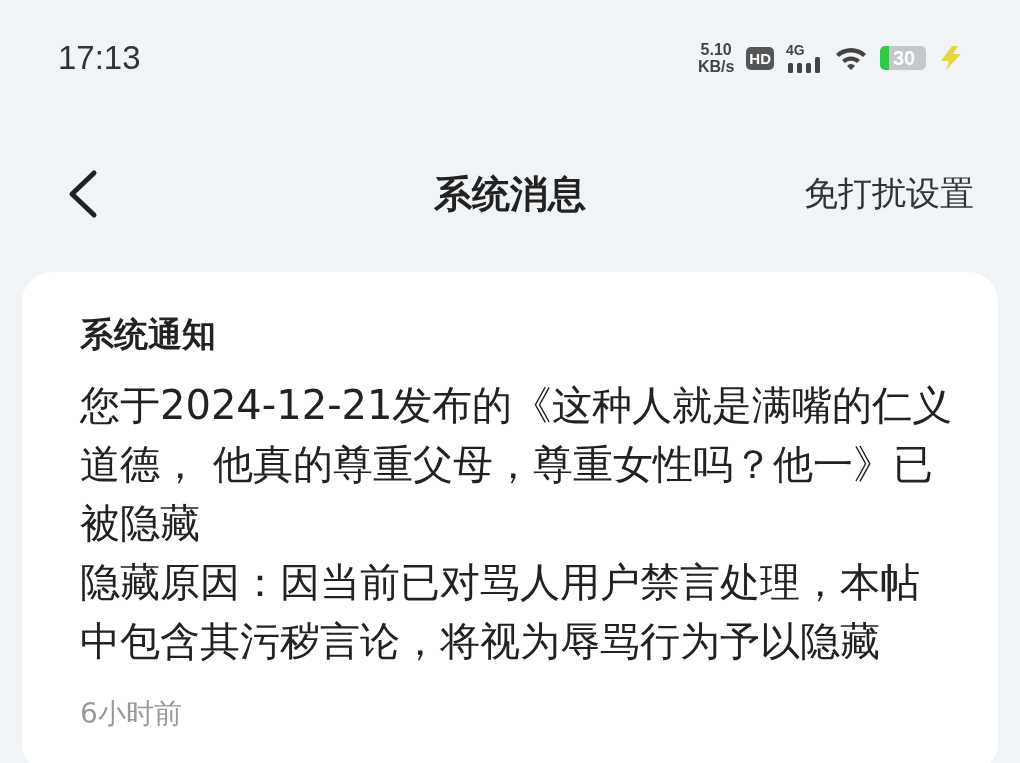 The image size is (1020, 763). I want to click on notice-text-line: 中包含其污秽言论，将视为辱骂行为予以隐藏, so click(480, 641).